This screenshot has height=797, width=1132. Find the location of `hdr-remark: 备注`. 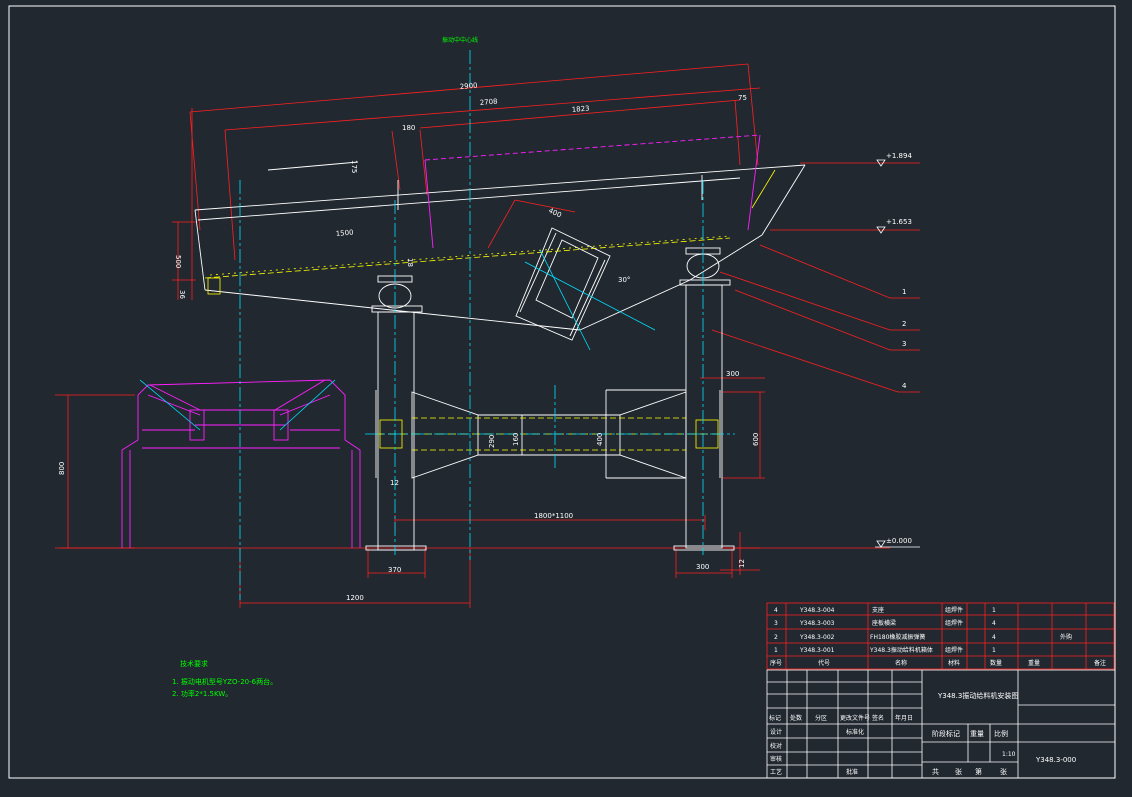

hdr-remark: 备注 is located at coordinates (1100, 663).